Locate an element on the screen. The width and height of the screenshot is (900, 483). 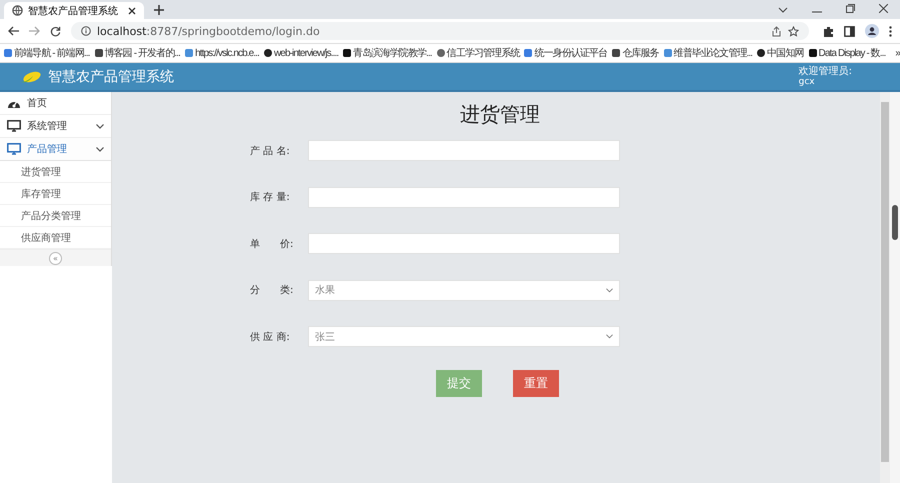
bookmark: 信工学习管理系统 is located at coordinates (478, 53).